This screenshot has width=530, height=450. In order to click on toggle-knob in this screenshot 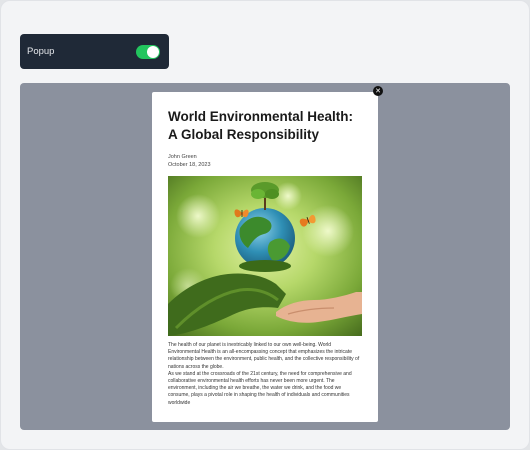, I will do `click(153, 51)`.